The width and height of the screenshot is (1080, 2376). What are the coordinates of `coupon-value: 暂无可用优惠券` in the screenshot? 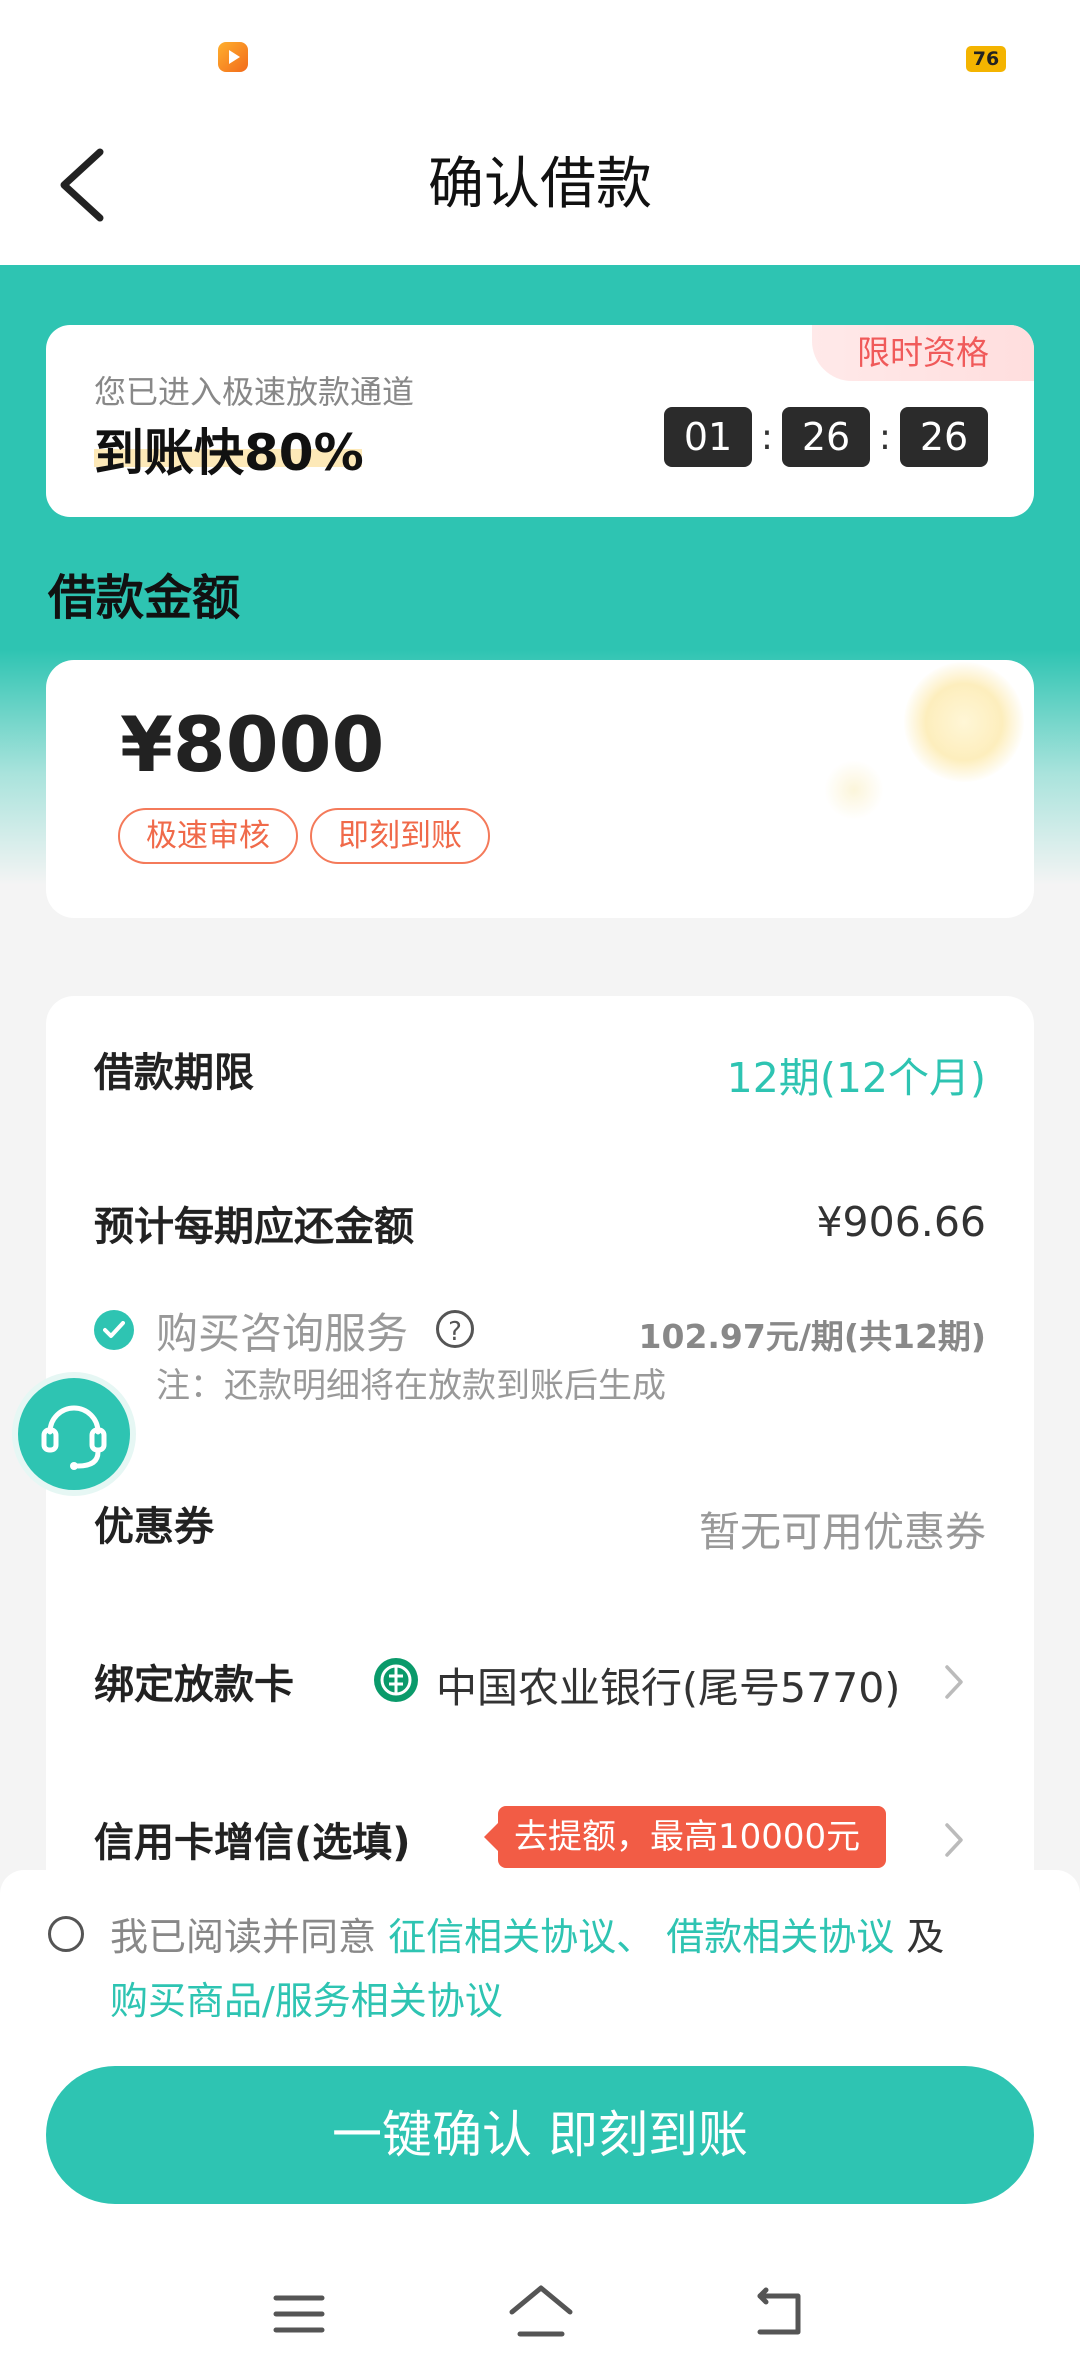 It's located at (842, 1528).